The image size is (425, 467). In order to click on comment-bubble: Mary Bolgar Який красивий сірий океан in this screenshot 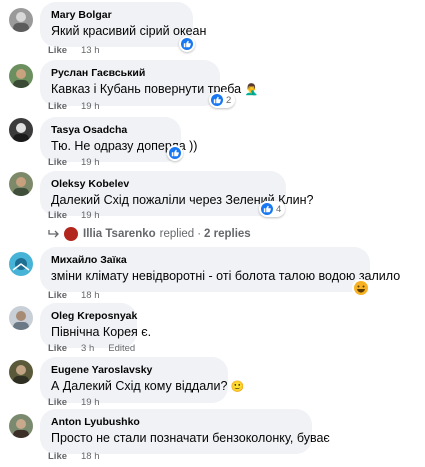, I will do `click(123, 24)`.